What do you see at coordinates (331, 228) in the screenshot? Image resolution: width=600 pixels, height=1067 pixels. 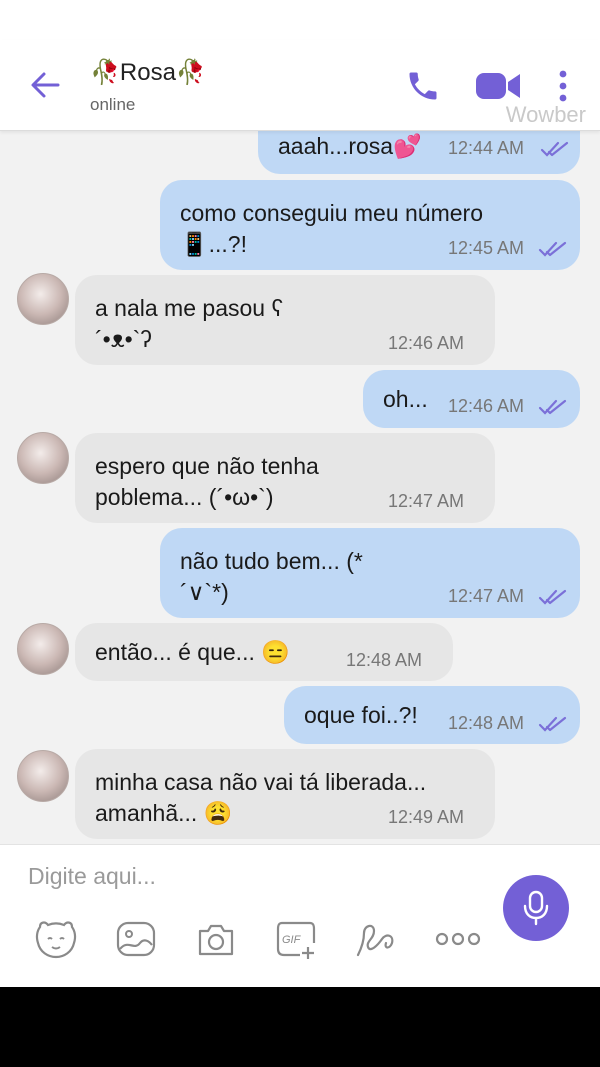 I see `message-text: como conseguiu meu número 📱...?!` at bounding box center [331, 228].